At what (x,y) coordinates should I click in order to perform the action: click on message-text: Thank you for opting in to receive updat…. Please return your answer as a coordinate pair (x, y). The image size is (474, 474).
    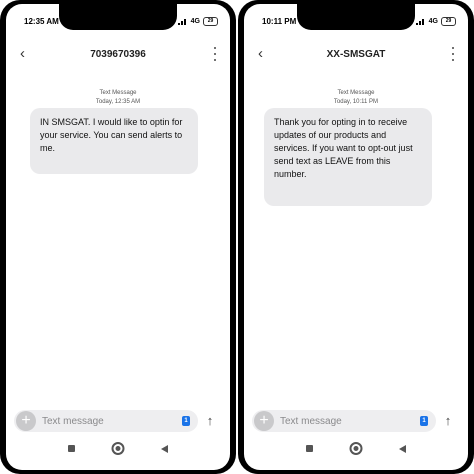
    Looking at the image, I should click on (343, 148).